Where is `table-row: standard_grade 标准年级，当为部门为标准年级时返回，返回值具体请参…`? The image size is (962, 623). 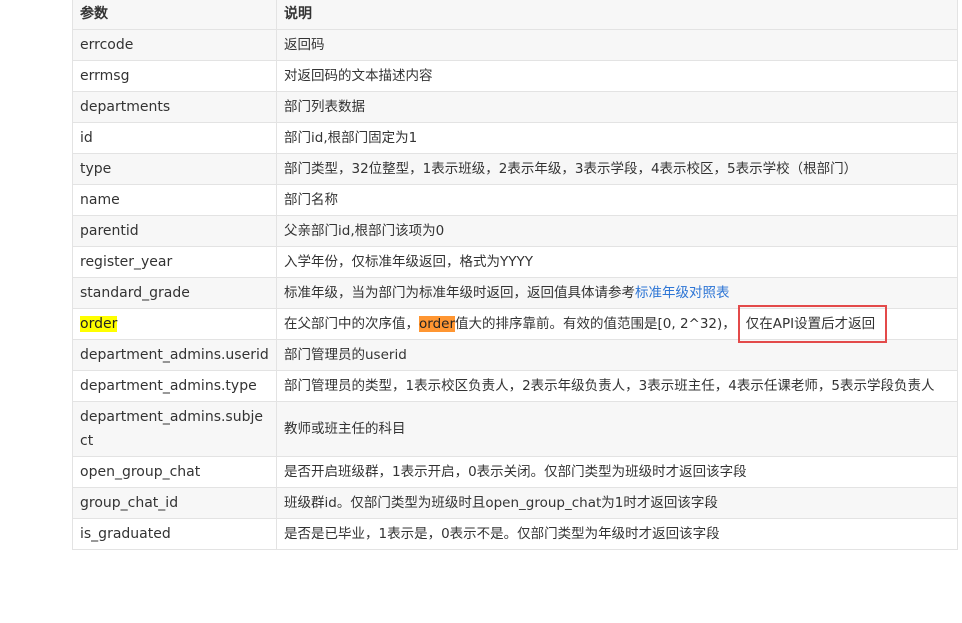 table-row: standard_grade 标准年级，当为部门为标准年级时返回，返回值具体请参… is located at coordinates (515, 293).